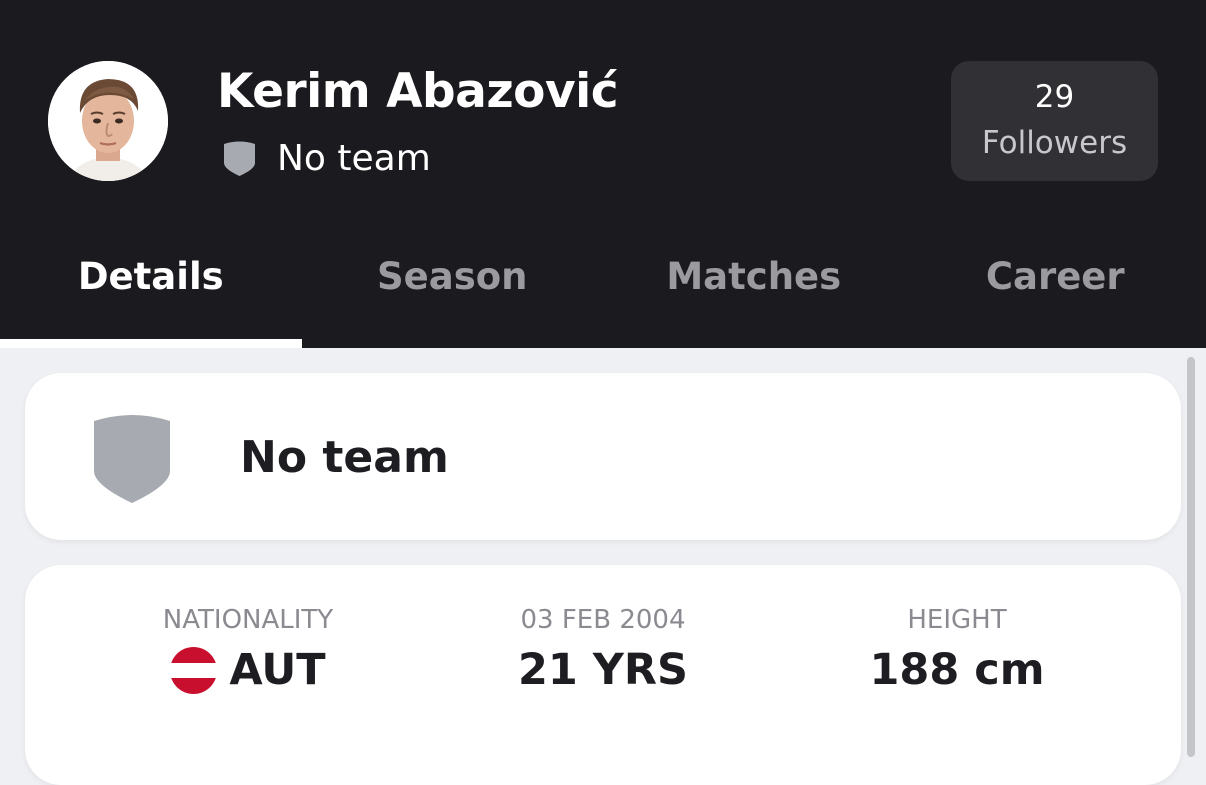 This screenshot has width=1206, height=785. What do you see at coordinates (417, 91) in the screenshot?
I see `player-name: Kerim Abazović` at bounding box center [417, 91].